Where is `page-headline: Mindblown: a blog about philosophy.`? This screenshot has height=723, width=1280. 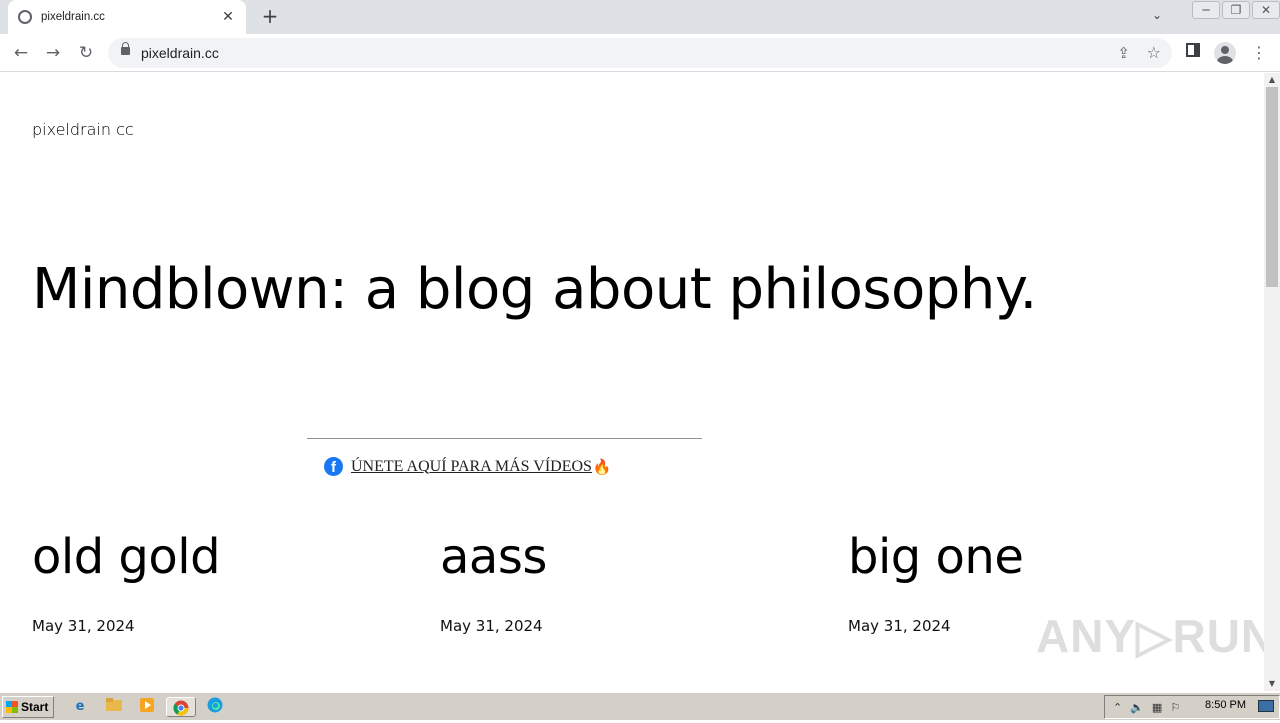 page-headline: Mindblown: a blog about philosophy. is located at coordinates (534, 289).